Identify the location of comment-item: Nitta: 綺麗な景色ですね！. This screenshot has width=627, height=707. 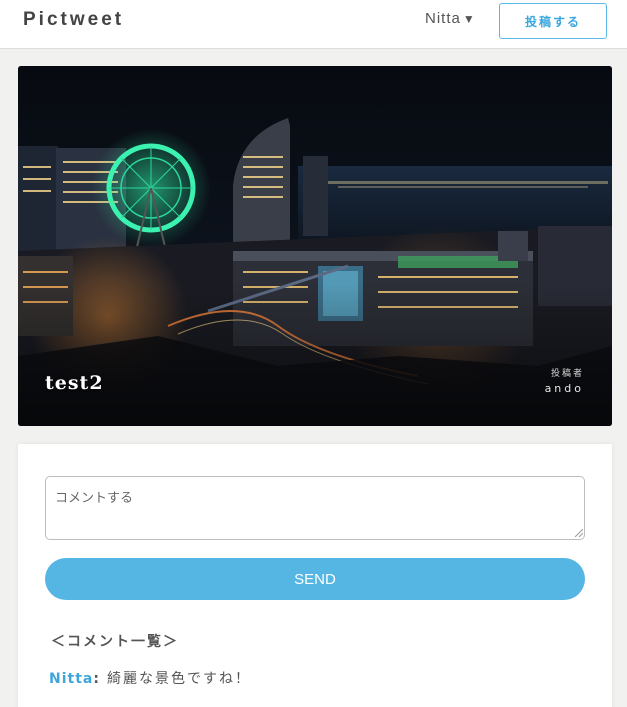
(150, 678).